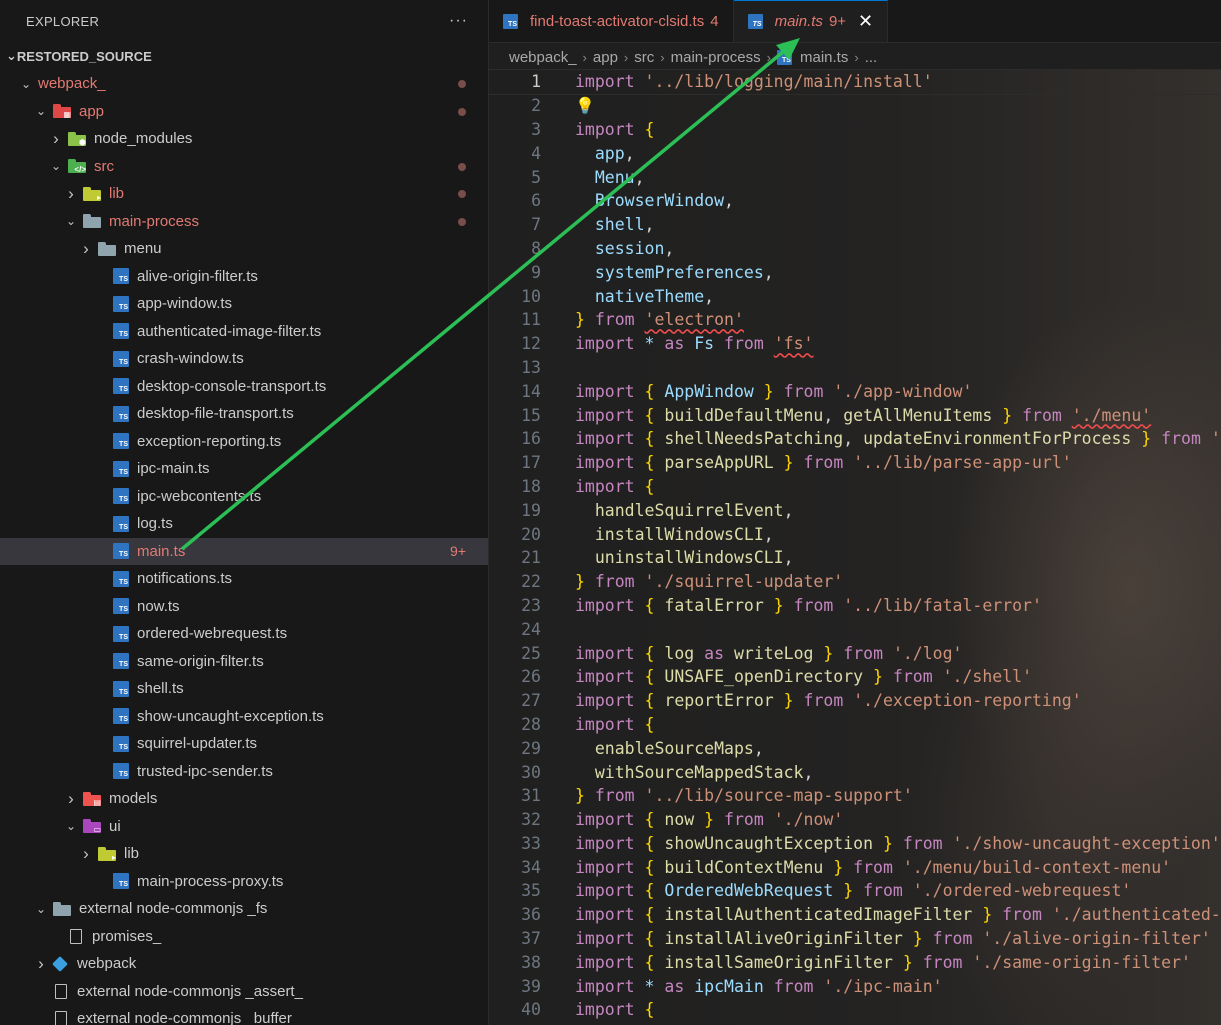 This screenshot has height=1025, width=1221. Describe the element at coordinates (244, 551) in the screenshot. I see `tree-item: TS main.ts 9+` at that location.